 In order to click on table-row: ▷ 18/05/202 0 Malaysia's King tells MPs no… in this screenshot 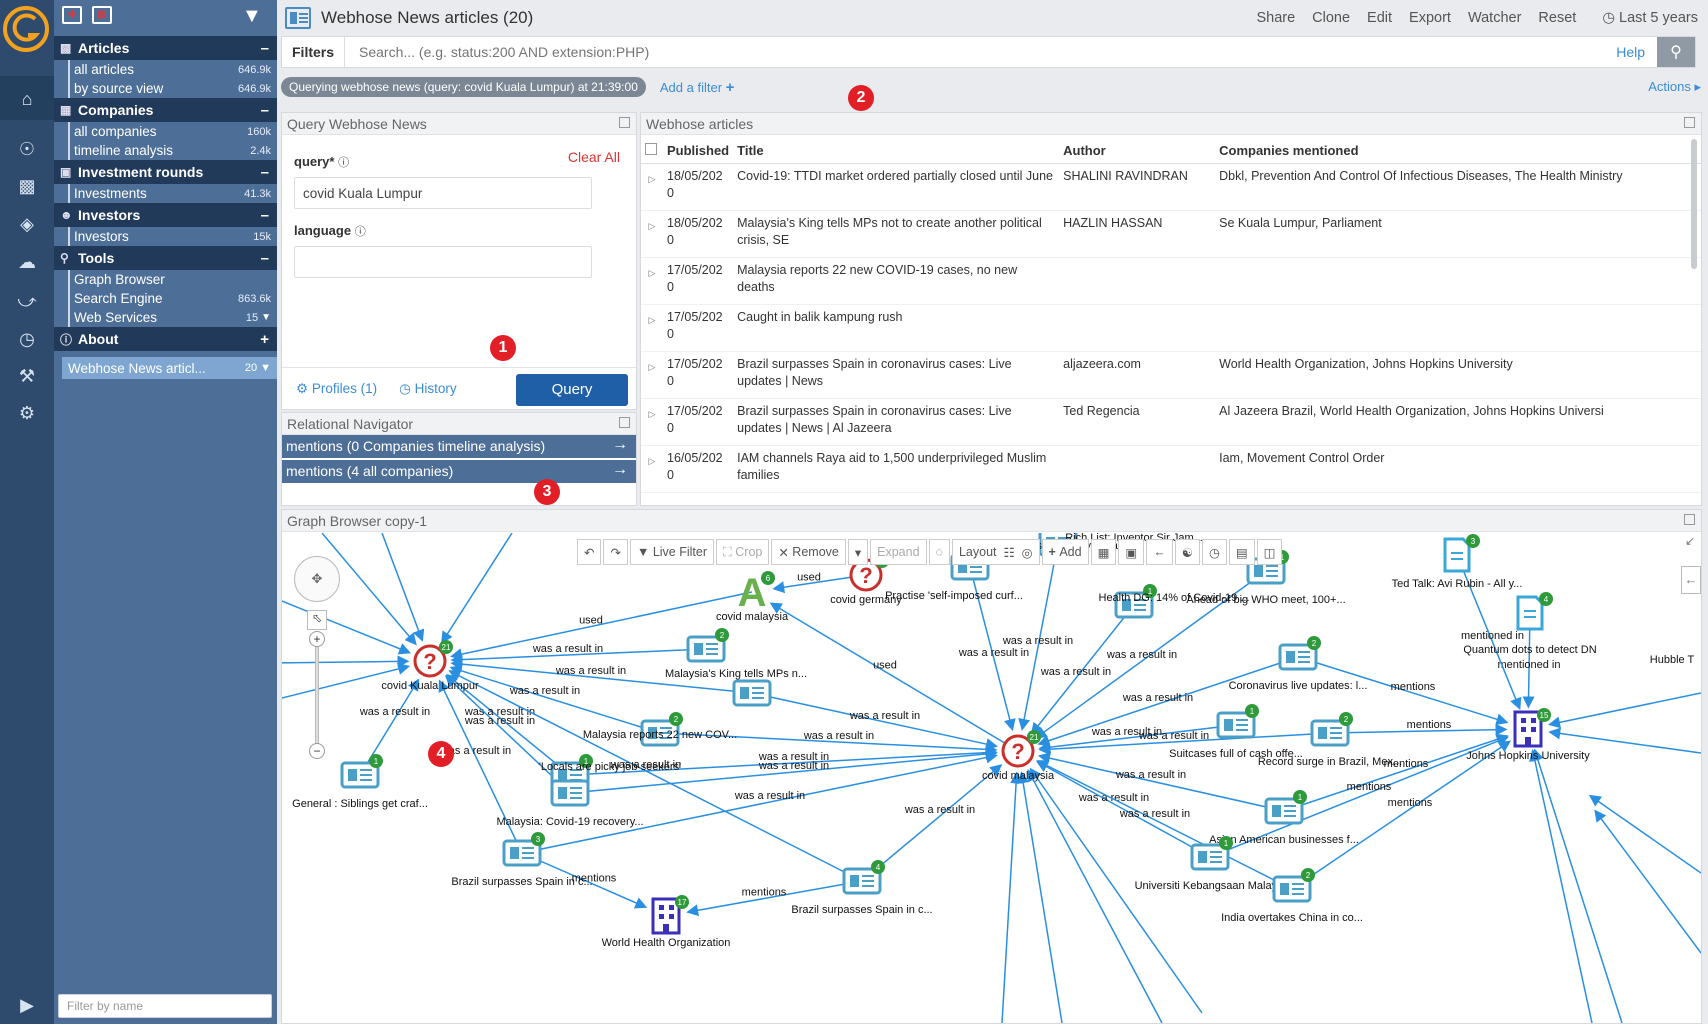, I will do `click(1171, 234)`.